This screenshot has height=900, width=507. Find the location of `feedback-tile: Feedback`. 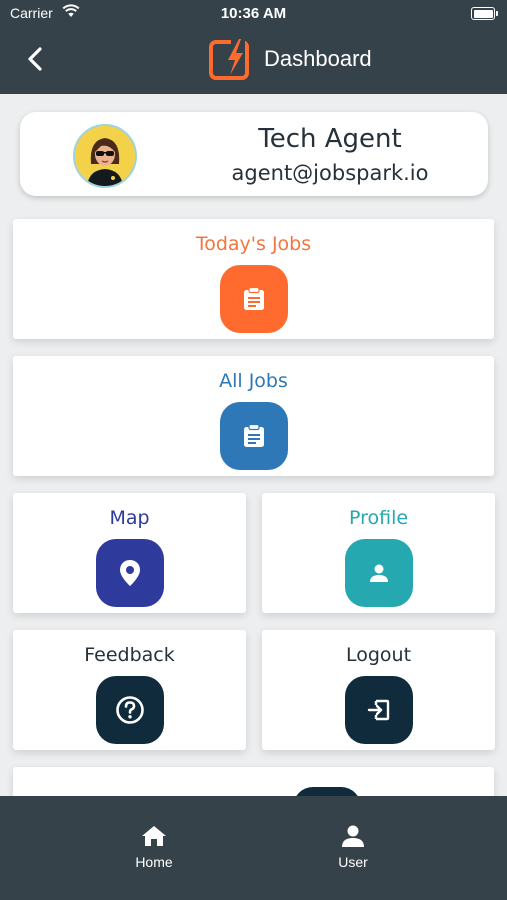

feedback-tile: Feedback is located at coordinates (129, 690).